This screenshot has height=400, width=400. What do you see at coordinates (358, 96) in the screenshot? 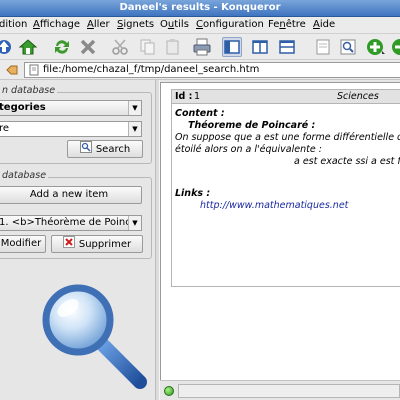
I see `category-value: Sciences` at bounding box center [358, 96].